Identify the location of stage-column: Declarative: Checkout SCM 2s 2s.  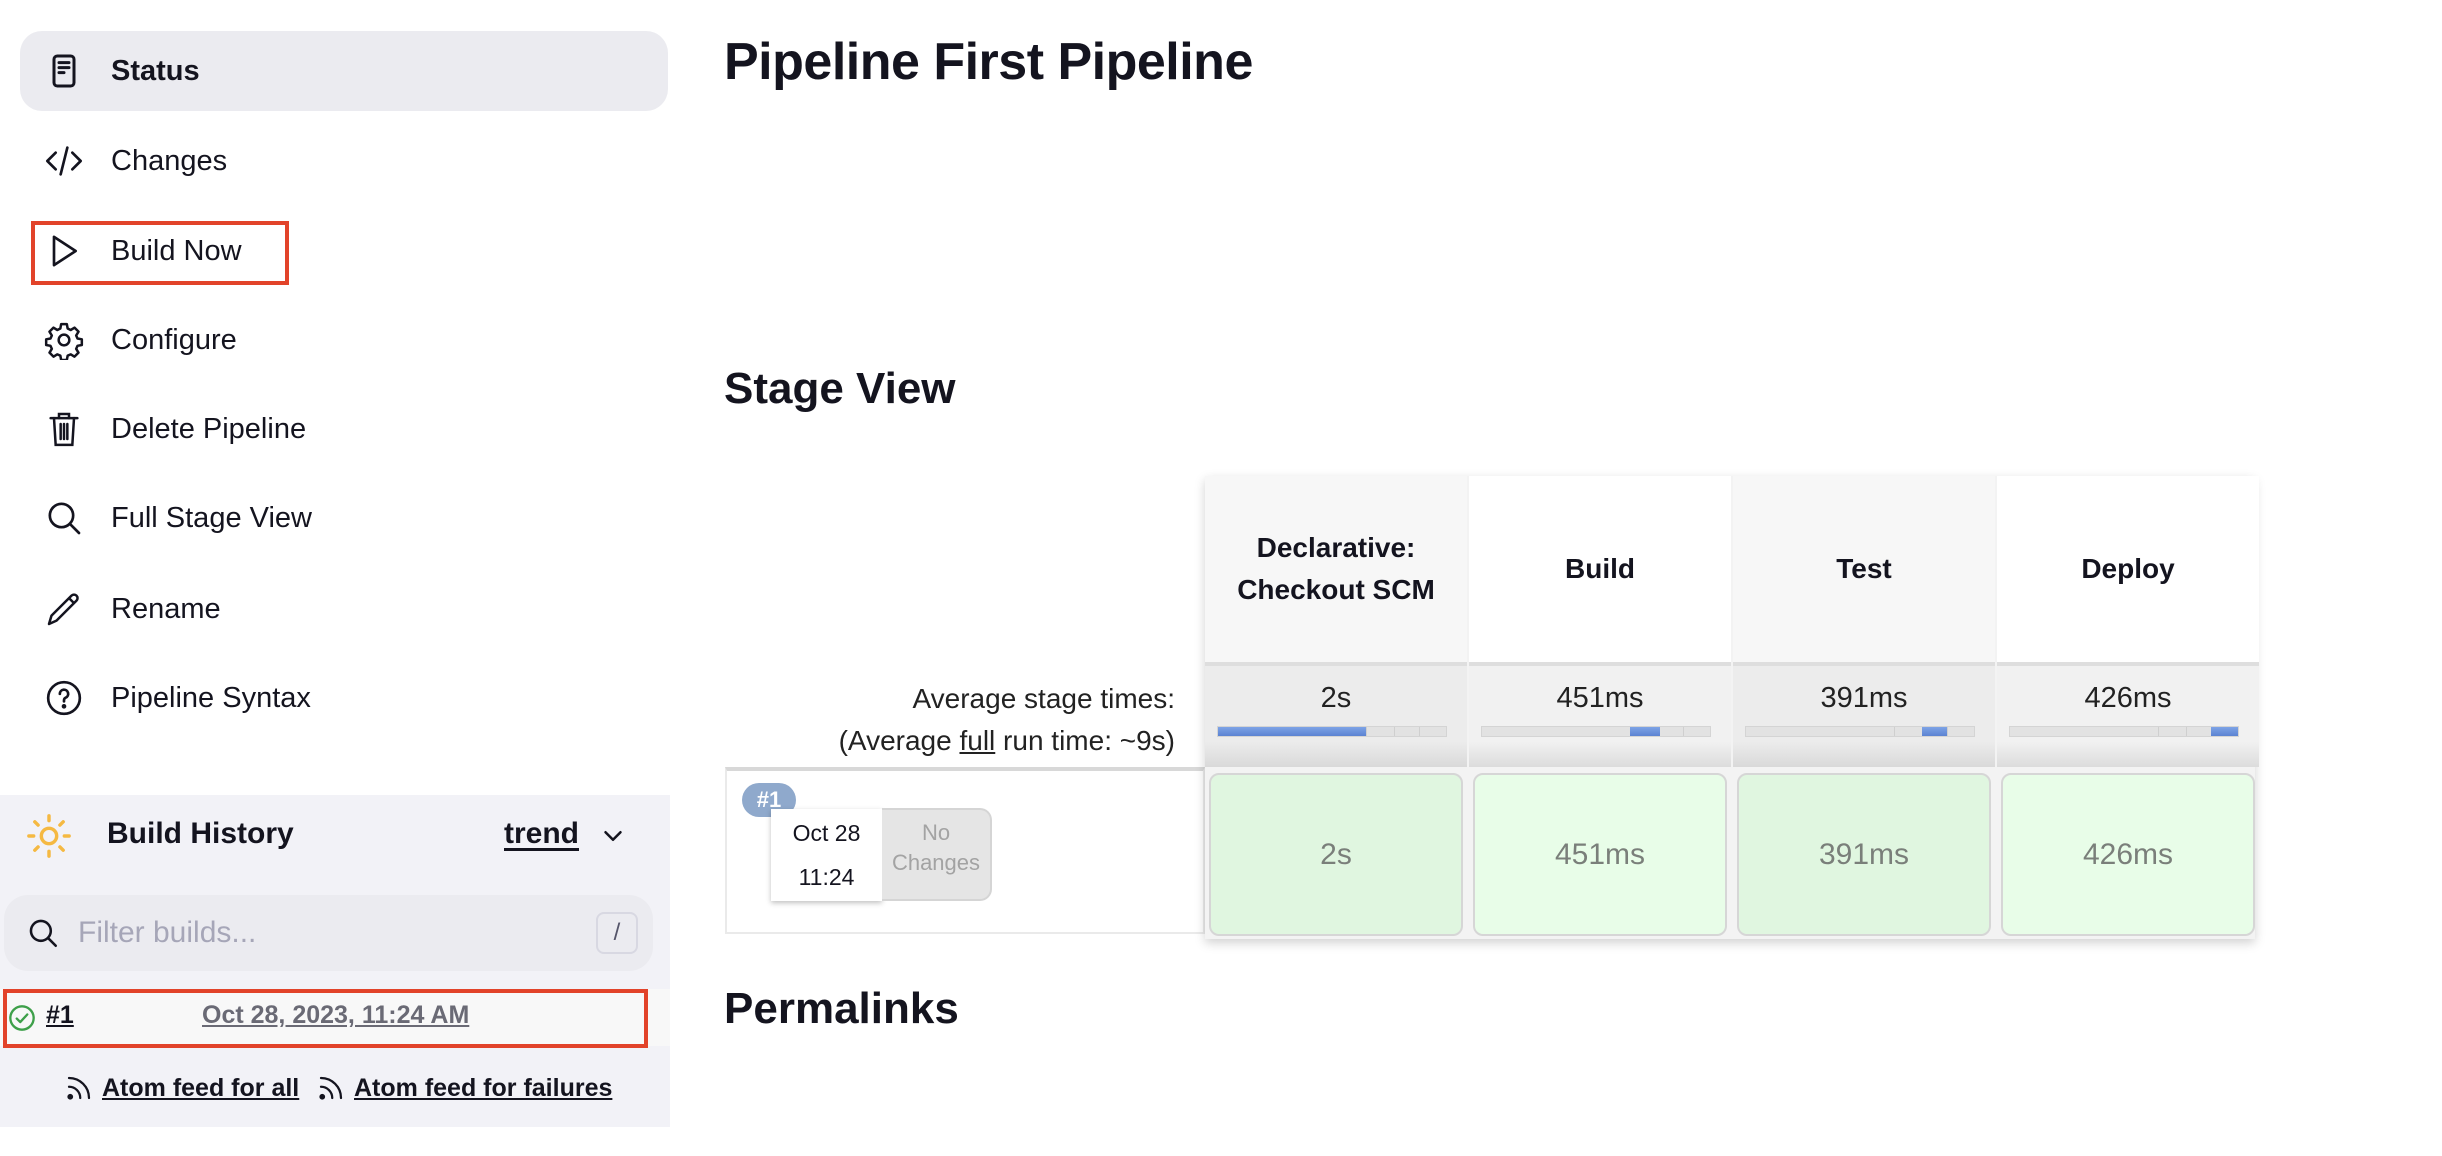
(1336, 707).